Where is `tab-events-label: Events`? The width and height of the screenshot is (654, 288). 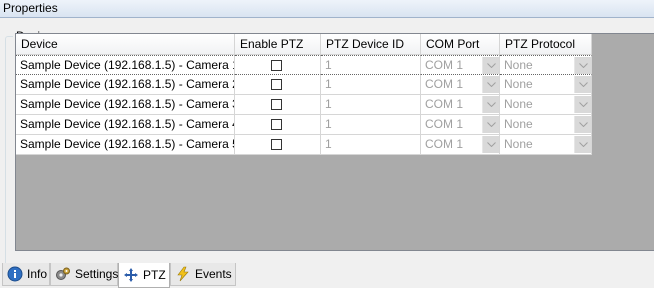
tab-events-label: Events is located at coordinates (213, 274).